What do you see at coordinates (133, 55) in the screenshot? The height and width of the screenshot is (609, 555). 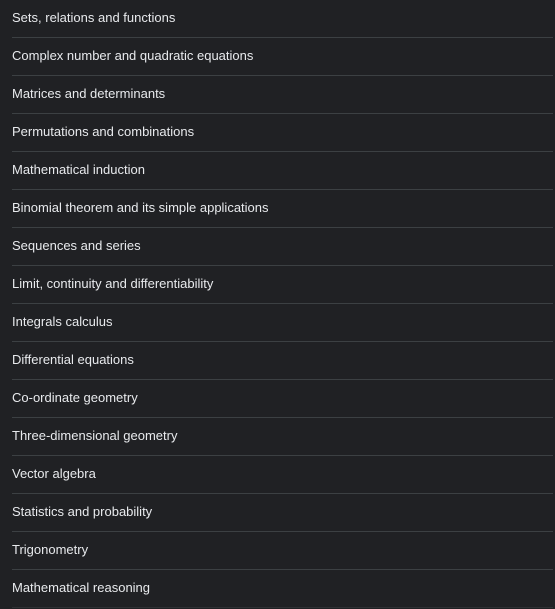 I see `topic-label: Complex number and quadratic equations` at bounding box center [133, 55].